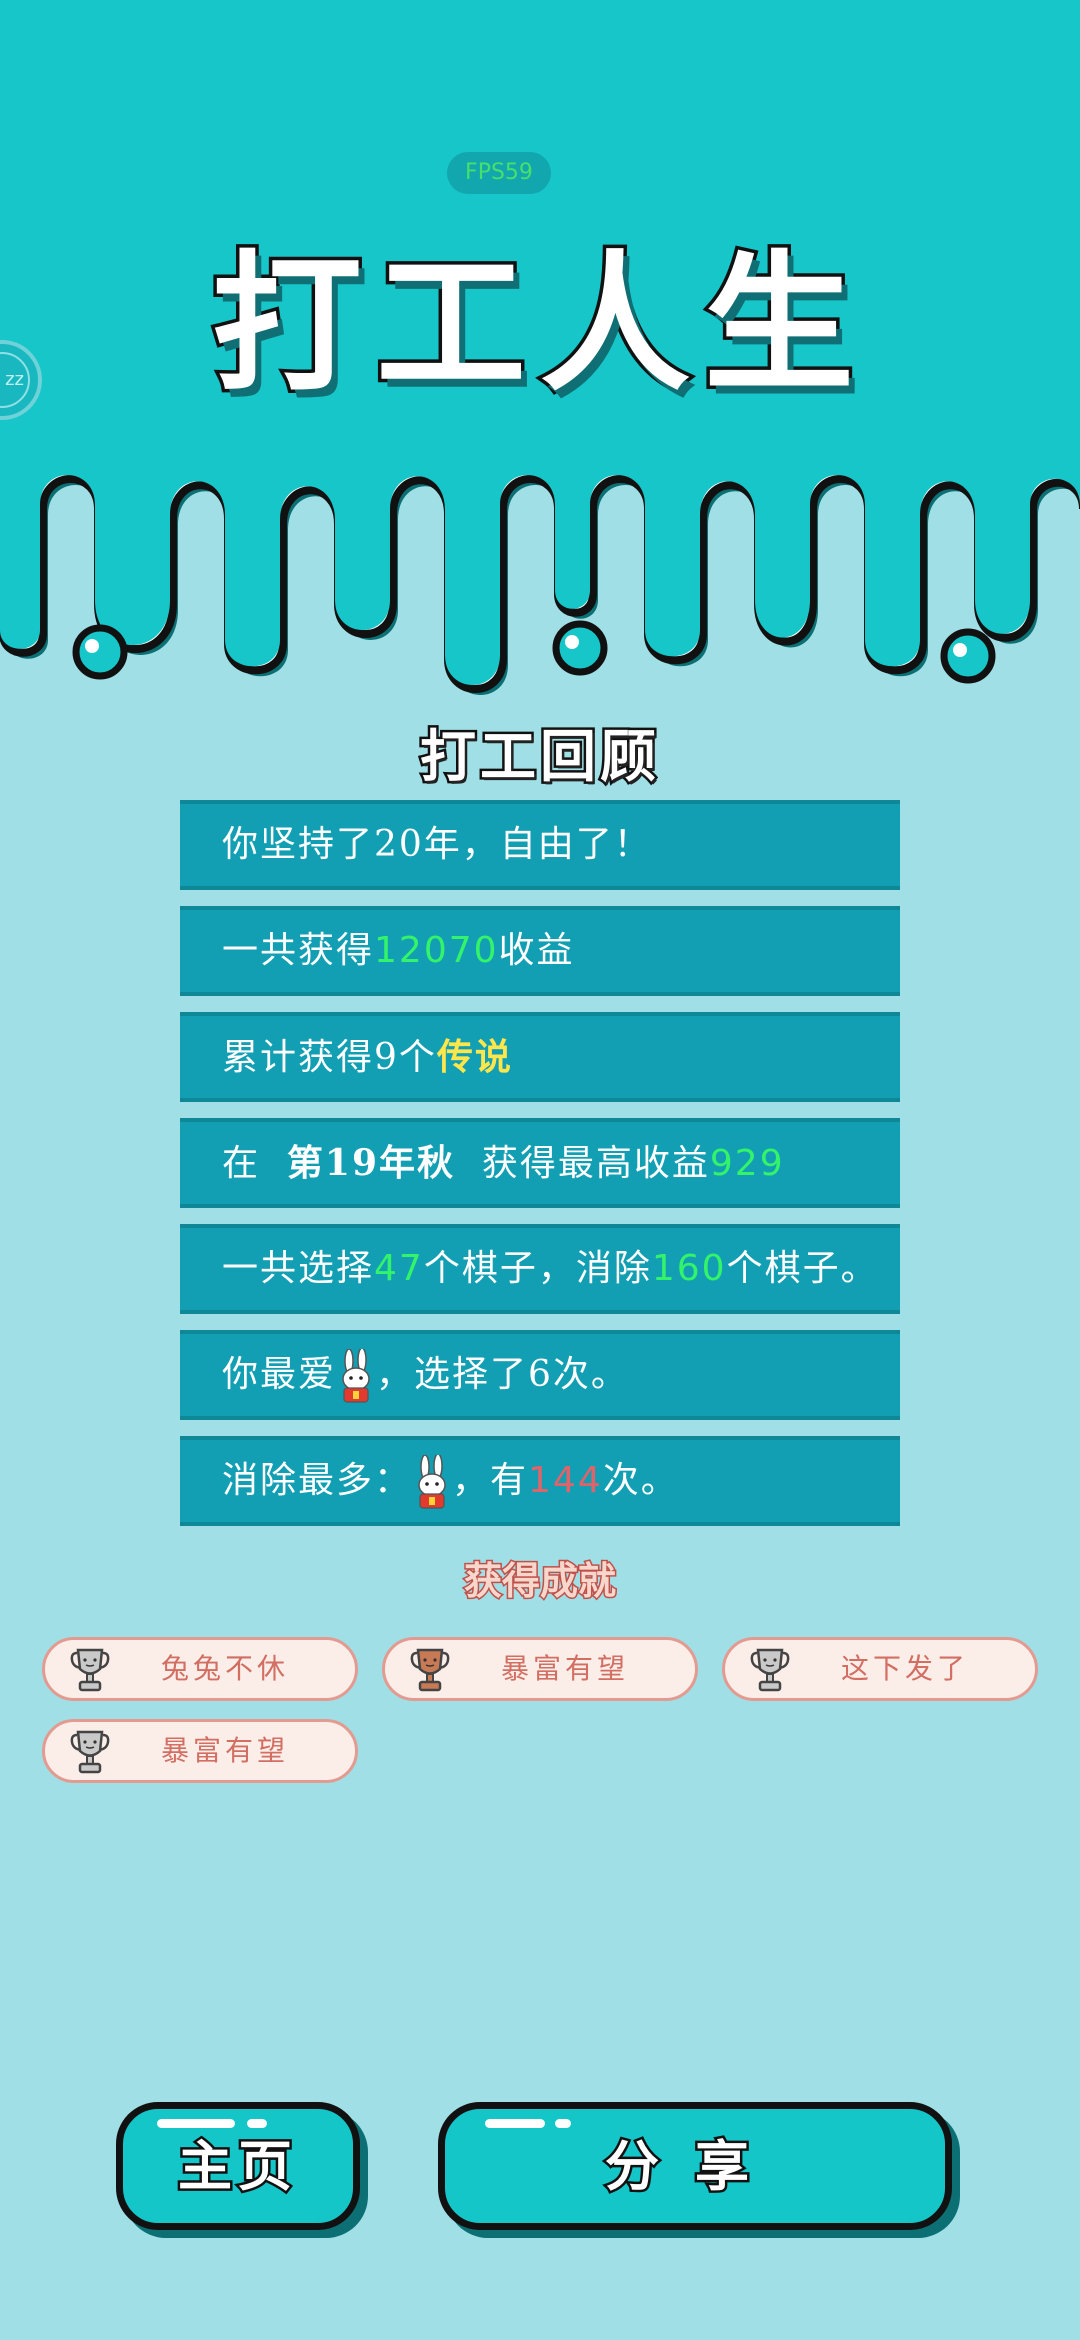  What do you see at coordinates (640, 1480) in the screenshot?
I see `review-row-text: 次。` at bounding box center [640, 1480].